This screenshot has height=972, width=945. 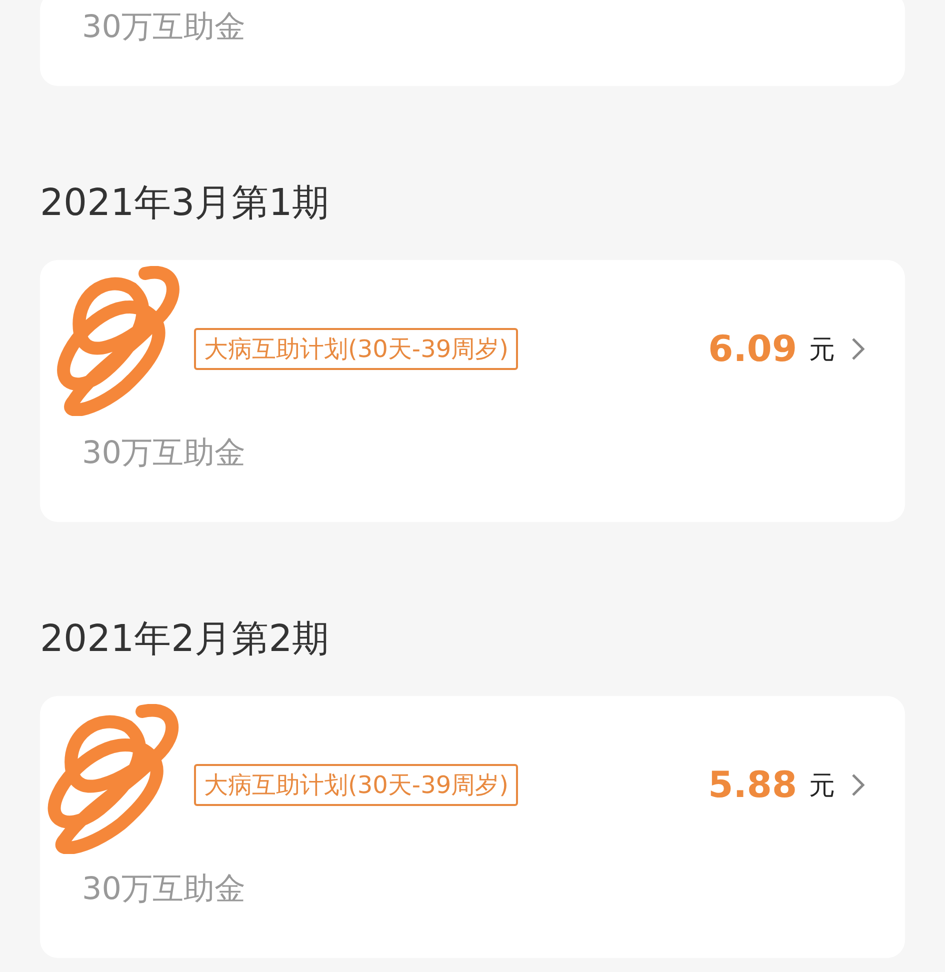 I want to click on period-heading: 2021年3月第1期, so click(x=185, y=203).